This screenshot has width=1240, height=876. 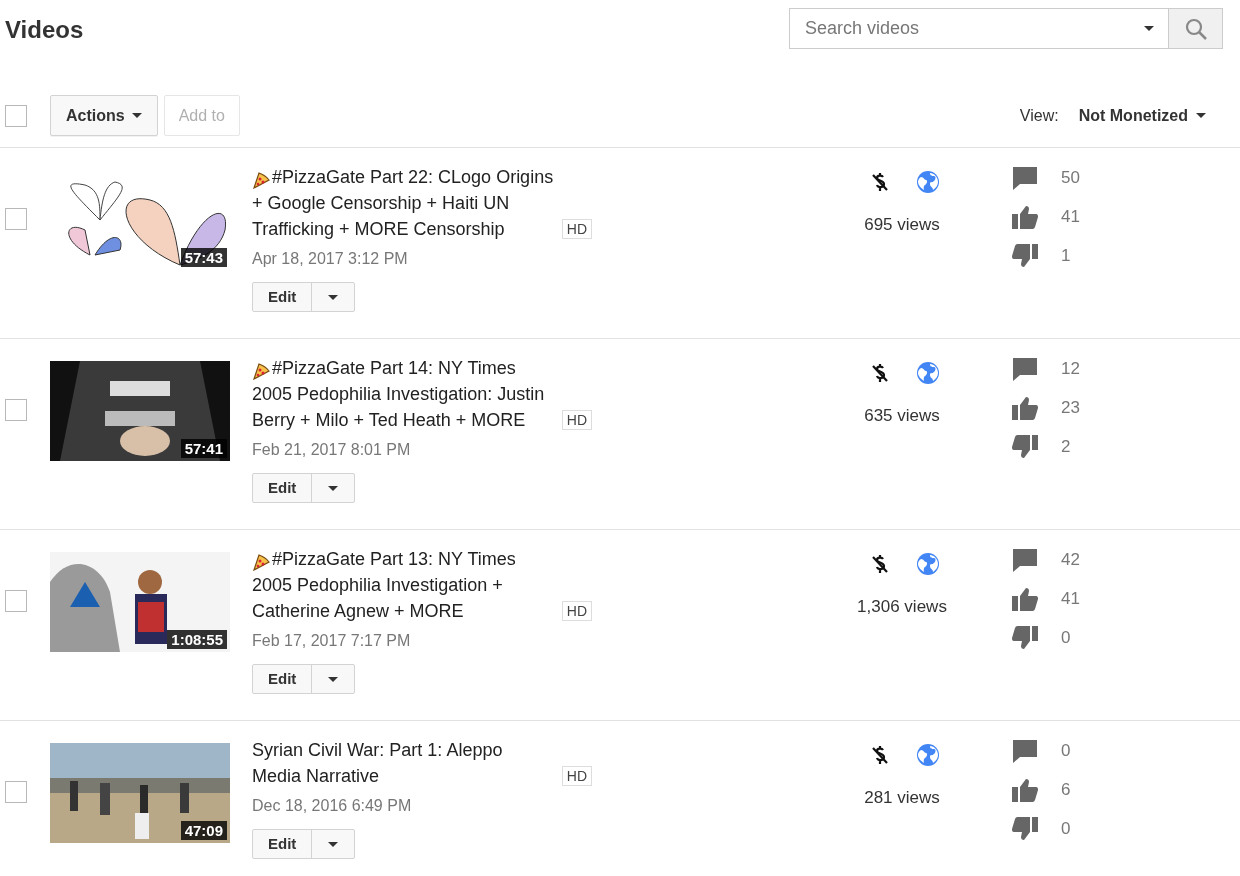 I want to click on view-count: 281 views, so click(x=902, y=798).